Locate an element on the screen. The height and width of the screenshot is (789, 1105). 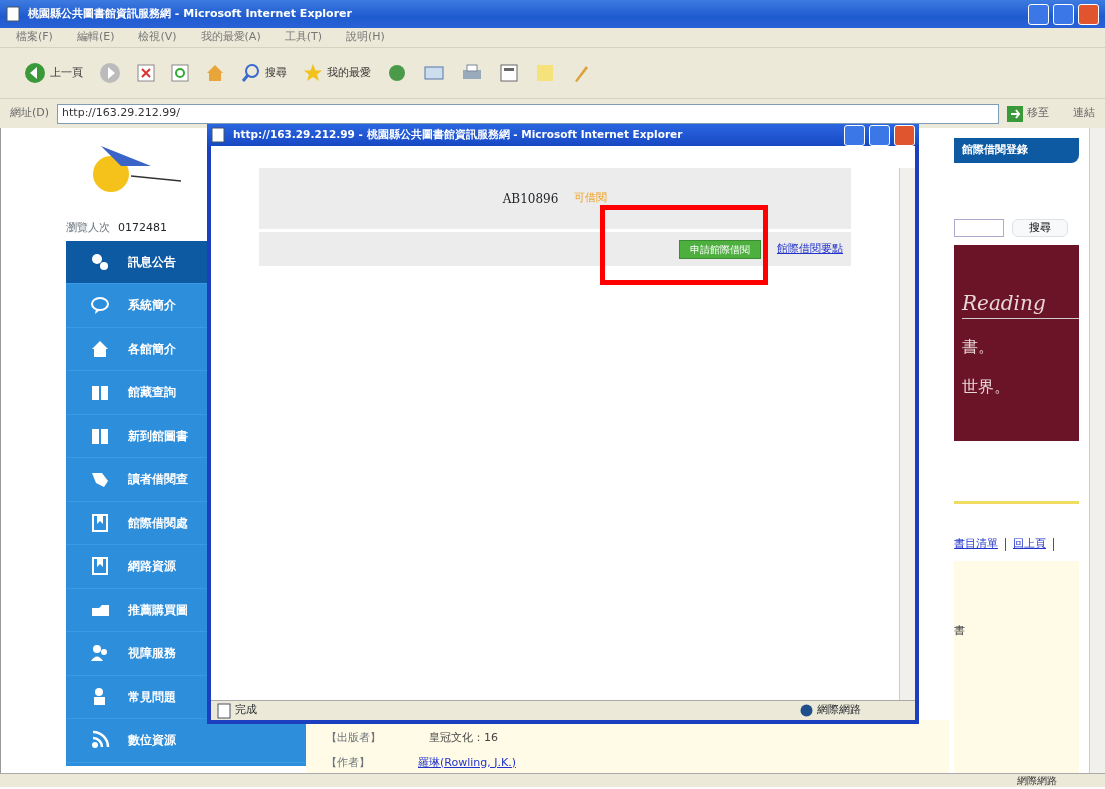
globe-icon is located at coordinates (806, 710).